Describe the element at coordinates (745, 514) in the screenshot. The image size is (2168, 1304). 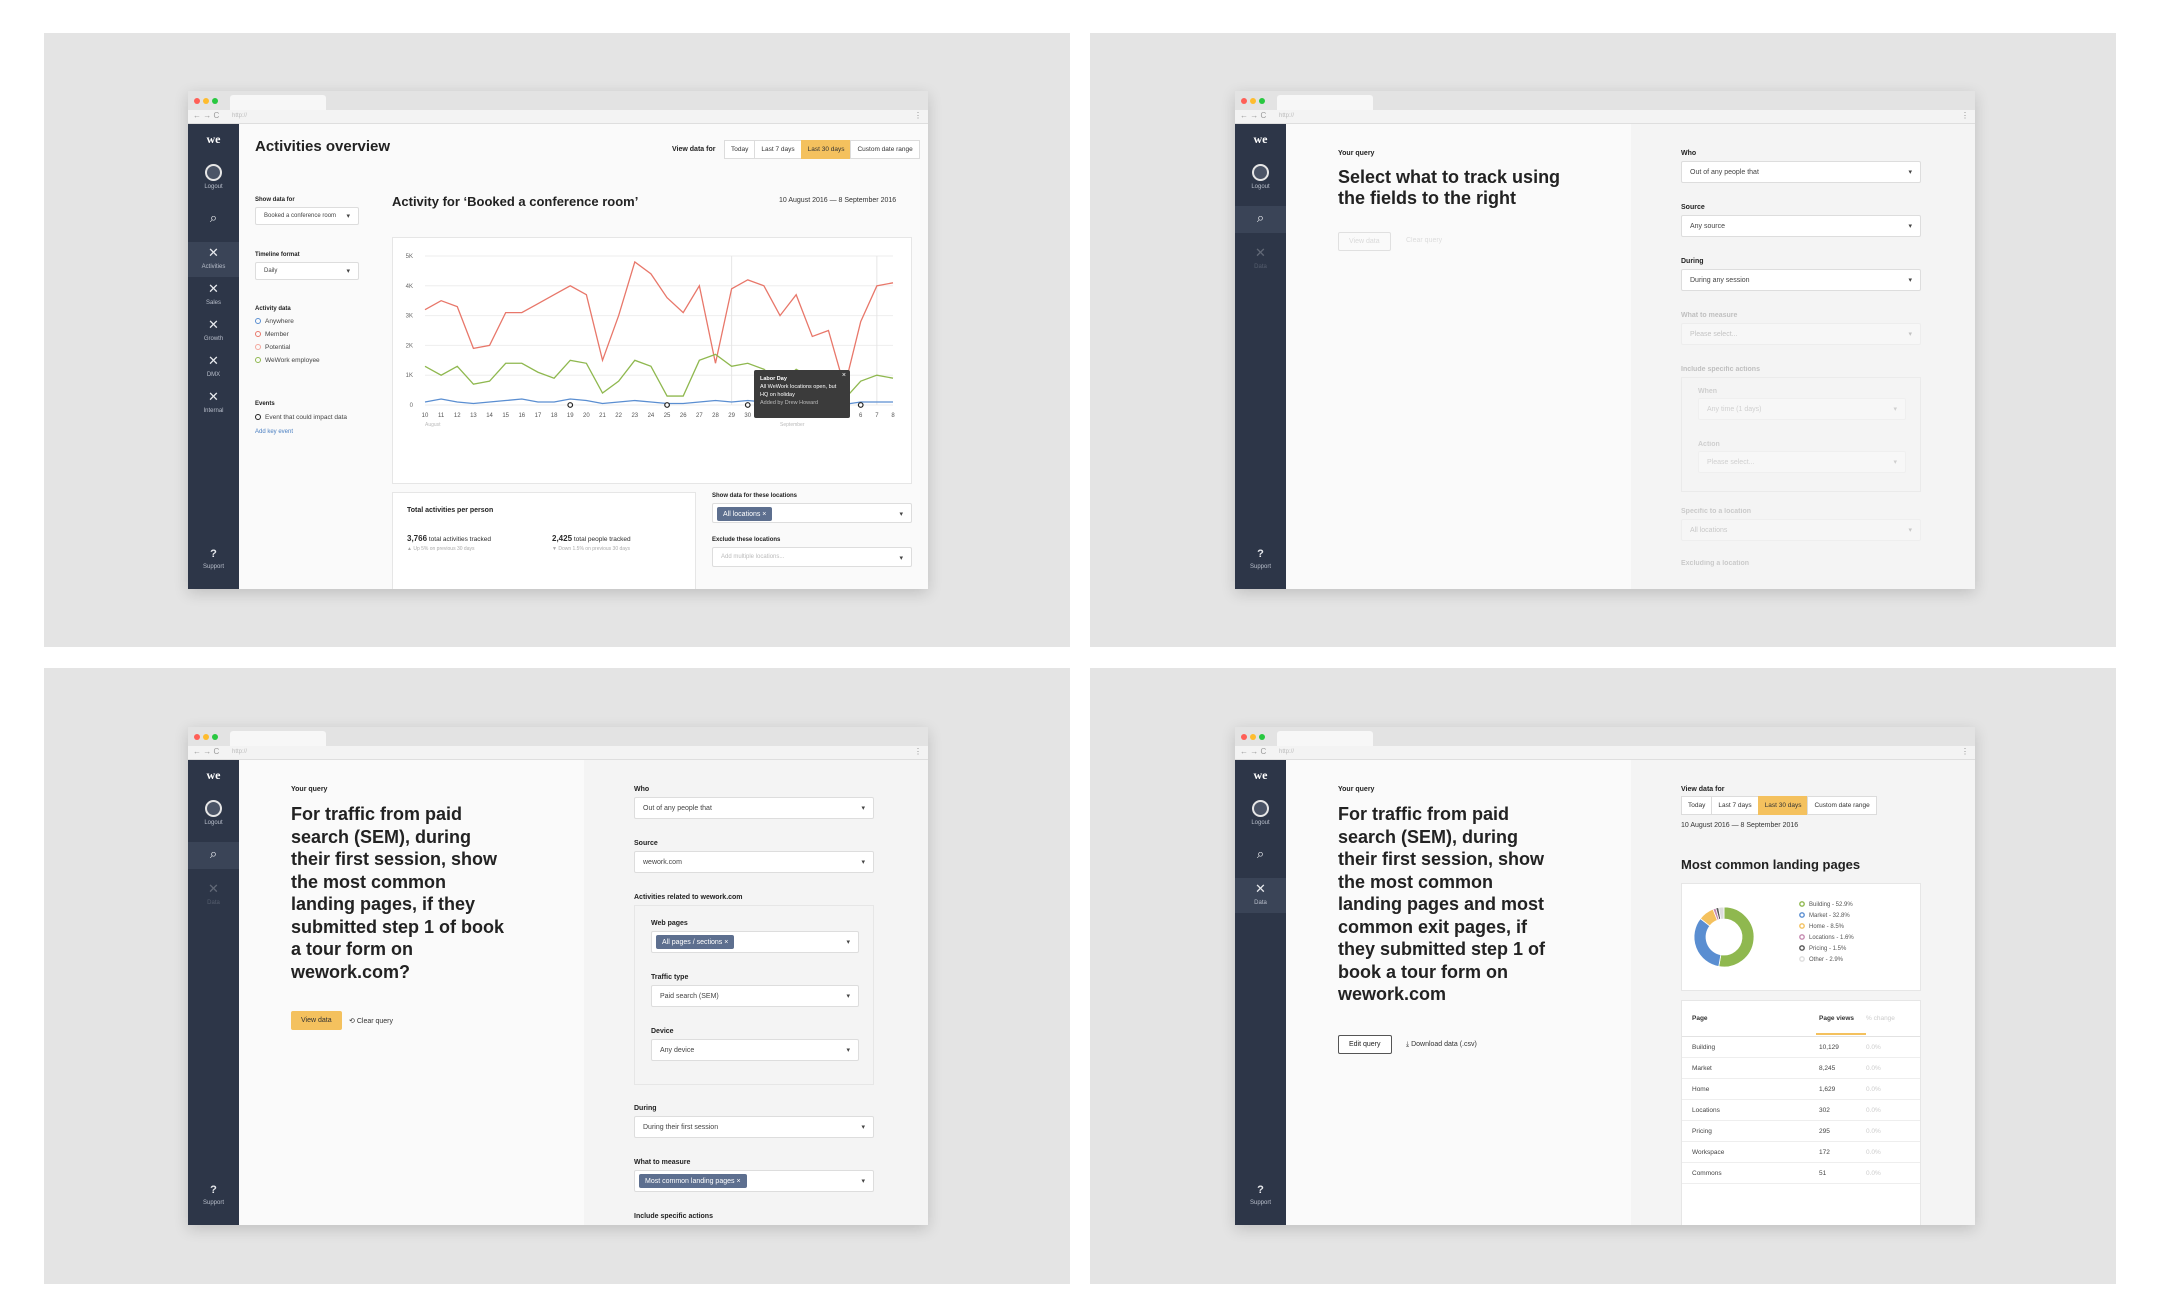
I see `location-chip: All locations ×` at that location.